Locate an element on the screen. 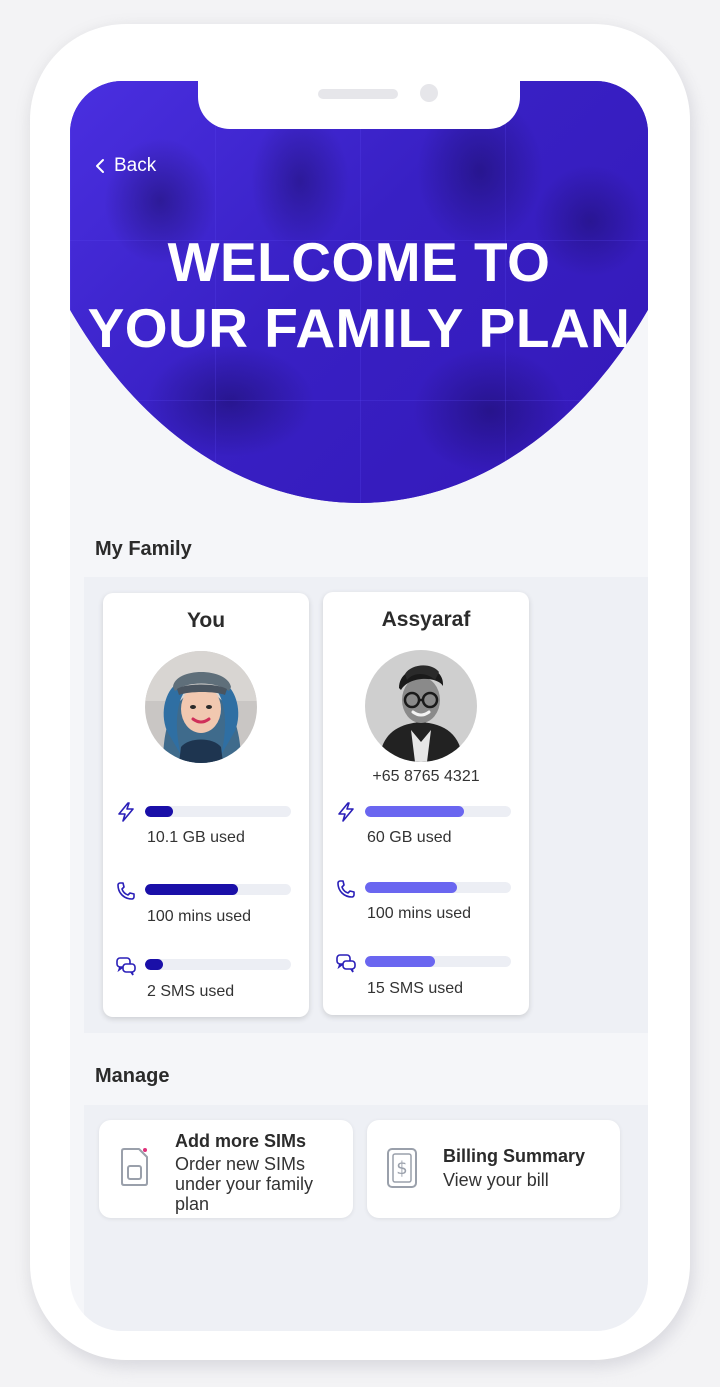 The height and width of the screenshot is (1387, 720). avatar-photo-assyaraf is located at coordinates (421, 706).